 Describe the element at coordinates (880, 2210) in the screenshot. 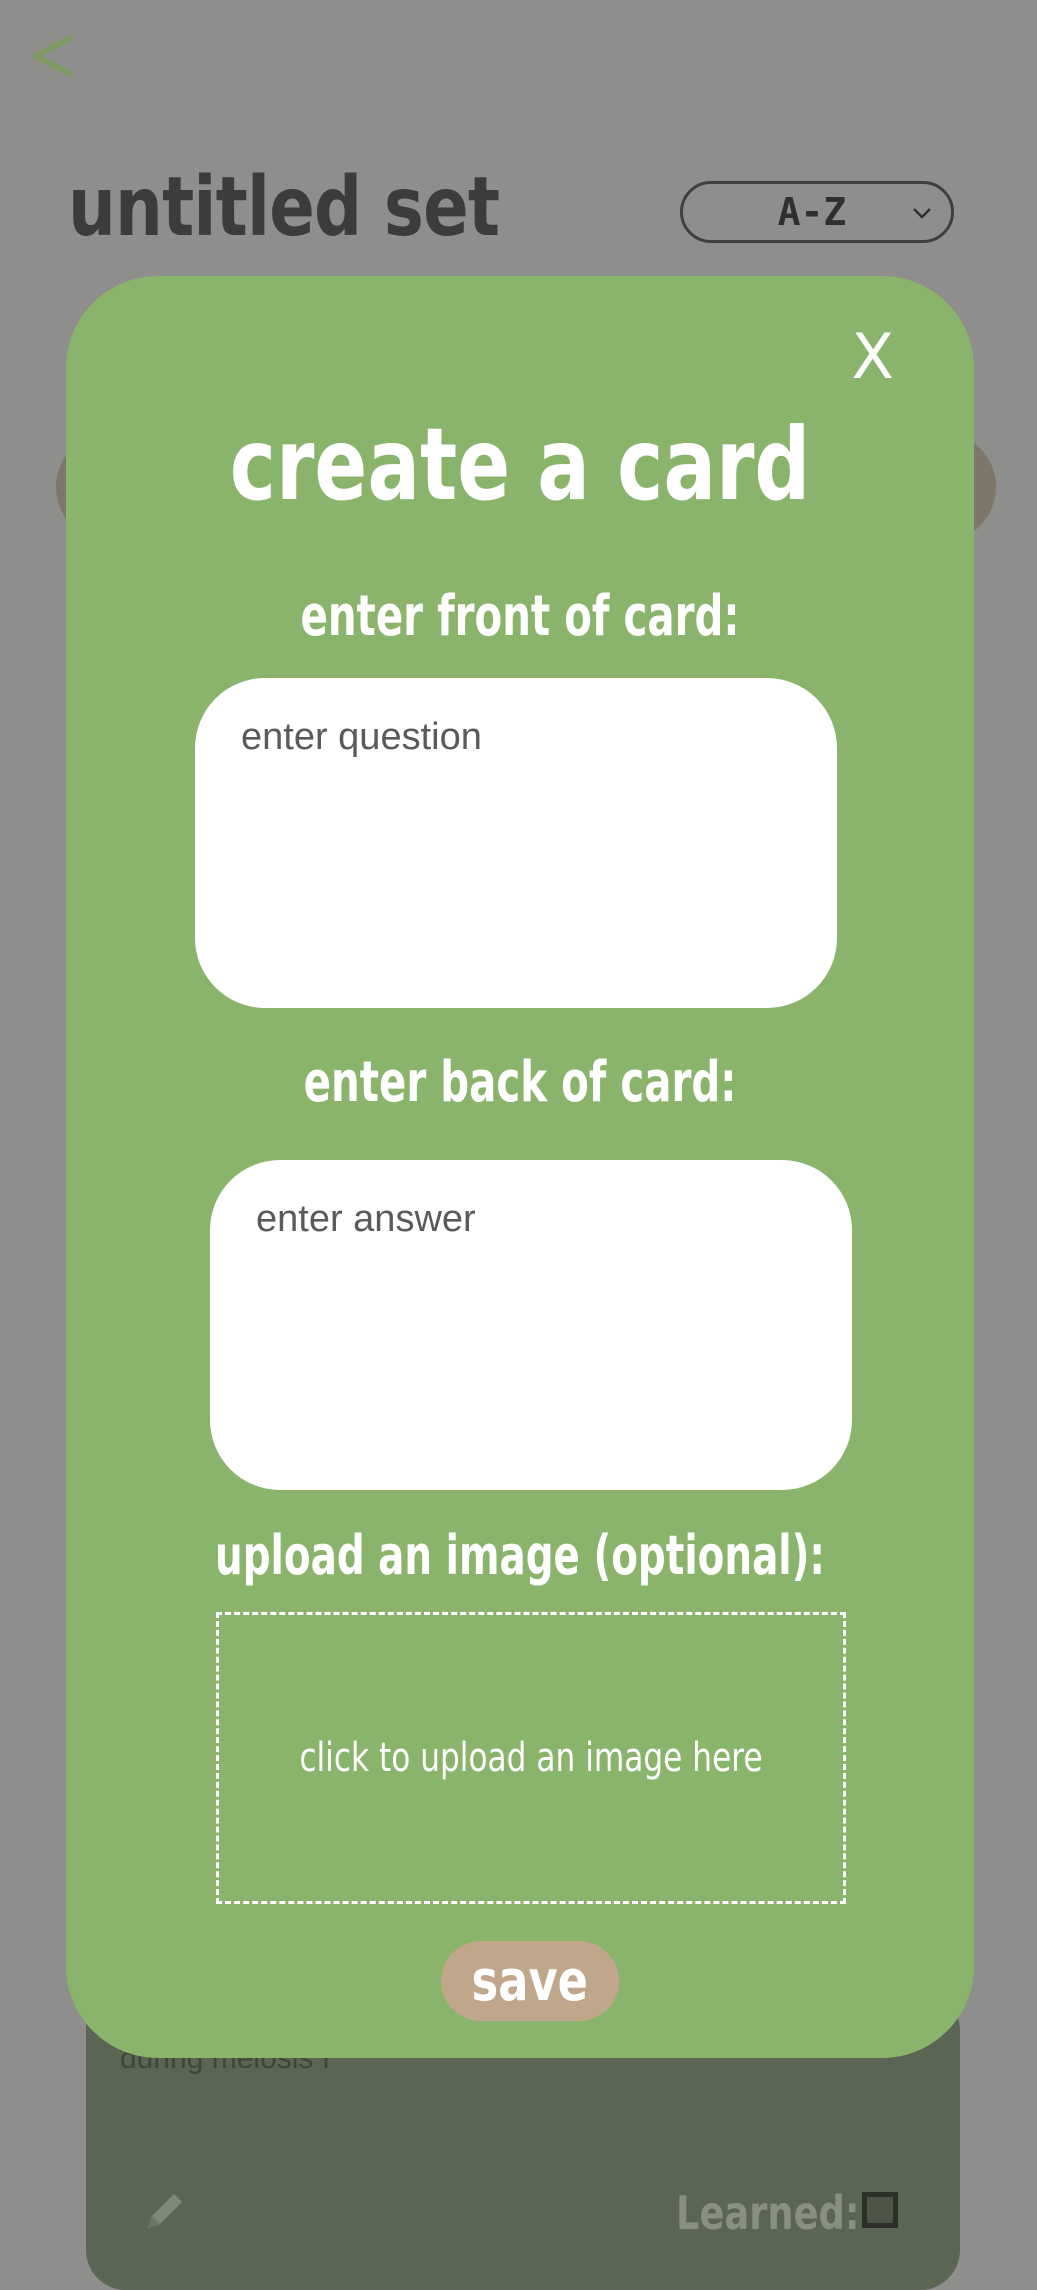

I see `learned-checkbox` at that location.